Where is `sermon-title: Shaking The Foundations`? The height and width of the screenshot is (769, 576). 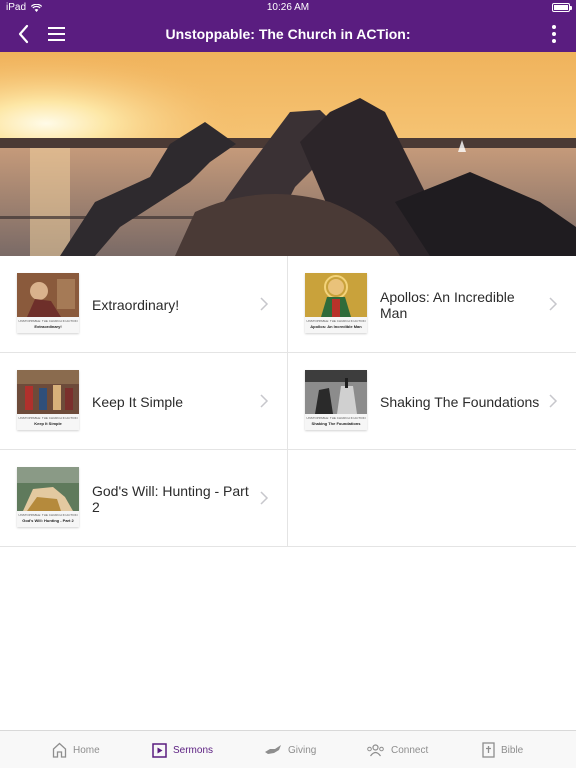 sermon-title: Shaking The Foundations is located at coordinates (460, 401).